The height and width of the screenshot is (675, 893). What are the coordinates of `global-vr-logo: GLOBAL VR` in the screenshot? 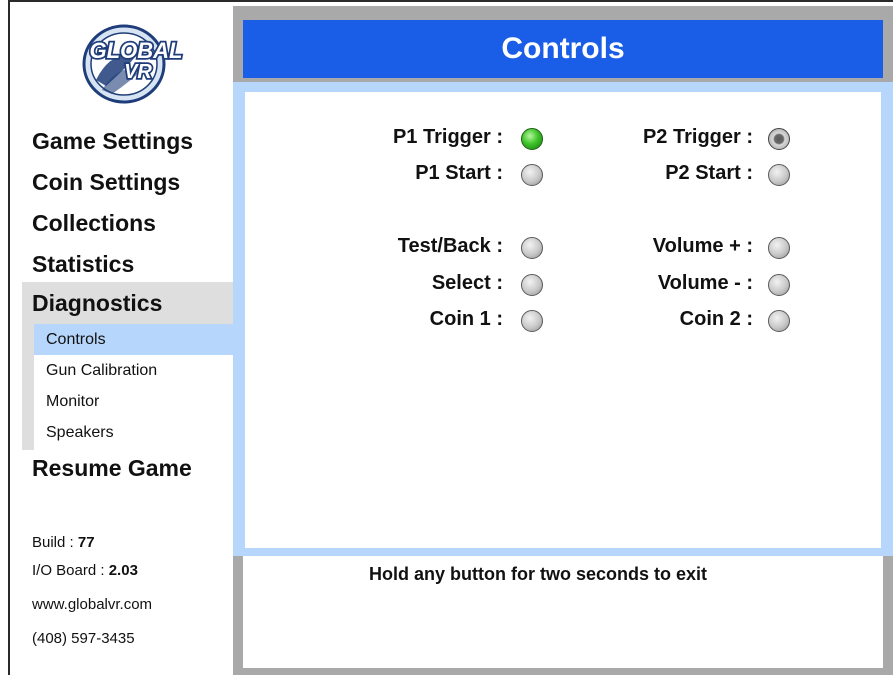 It's located at (133, 64).